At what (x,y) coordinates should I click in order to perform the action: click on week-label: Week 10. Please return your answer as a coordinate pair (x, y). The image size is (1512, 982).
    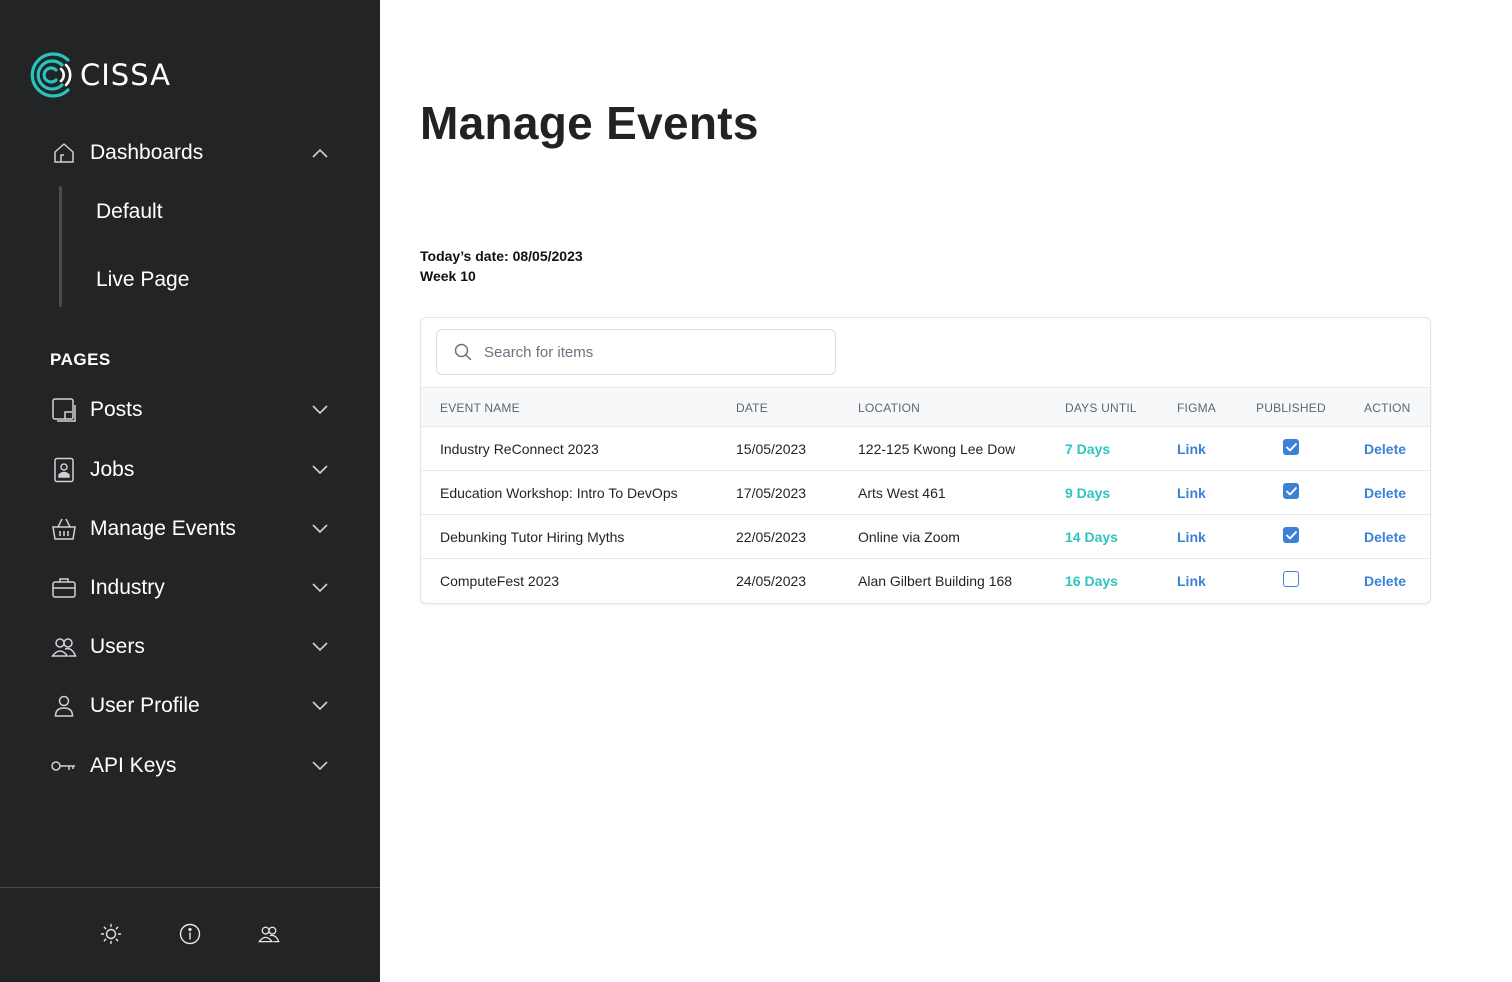
    Looking at the image, I should click on (448, 276).